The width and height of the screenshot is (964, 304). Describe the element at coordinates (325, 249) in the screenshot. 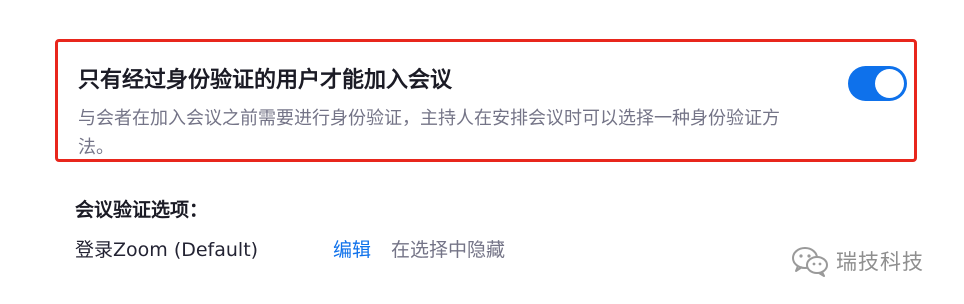

I see `auth-option-row: 登录Zoom (Default) 编辑 在选择中隐藏` at that location.